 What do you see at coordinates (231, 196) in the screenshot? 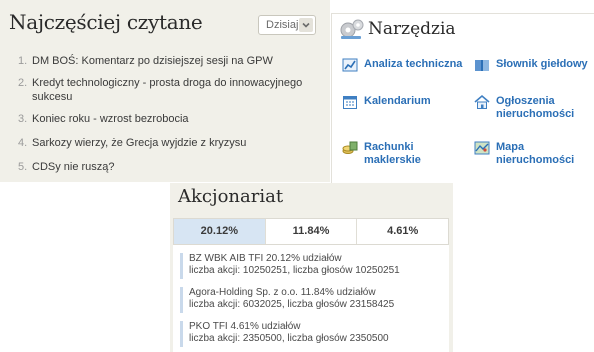
I see `shareholders-title: Akcjonariat` at bounding box center [231, 196].